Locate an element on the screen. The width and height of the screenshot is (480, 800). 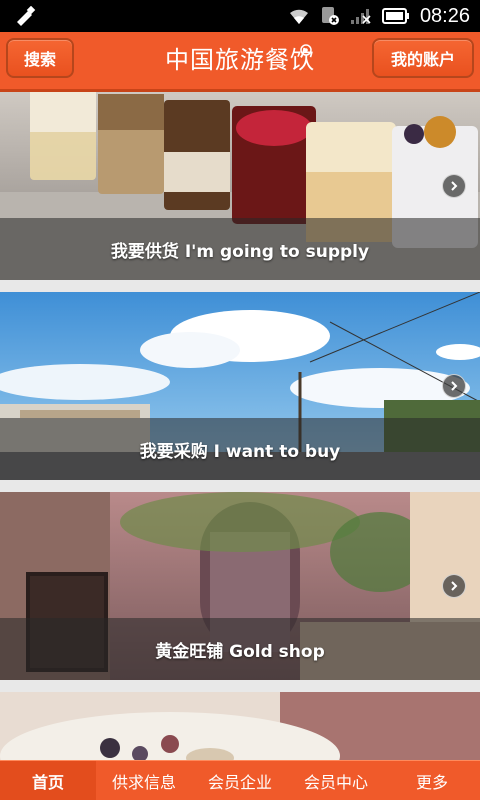
feed-card-food is located at coordinates (240, 726).